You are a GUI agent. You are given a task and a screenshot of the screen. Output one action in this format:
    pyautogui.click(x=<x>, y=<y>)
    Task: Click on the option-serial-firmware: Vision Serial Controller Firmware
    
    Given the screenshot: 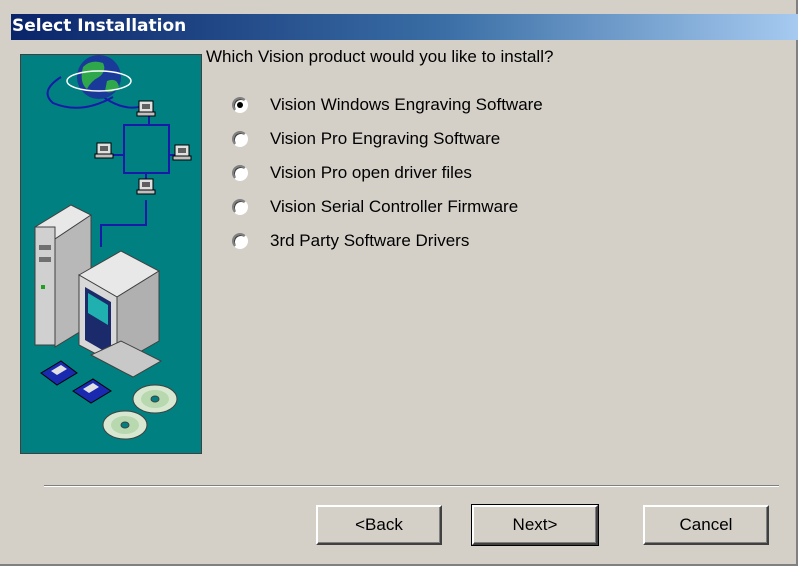 What is the action you would take?
    pyautogui.click(x=442, y=209)
    